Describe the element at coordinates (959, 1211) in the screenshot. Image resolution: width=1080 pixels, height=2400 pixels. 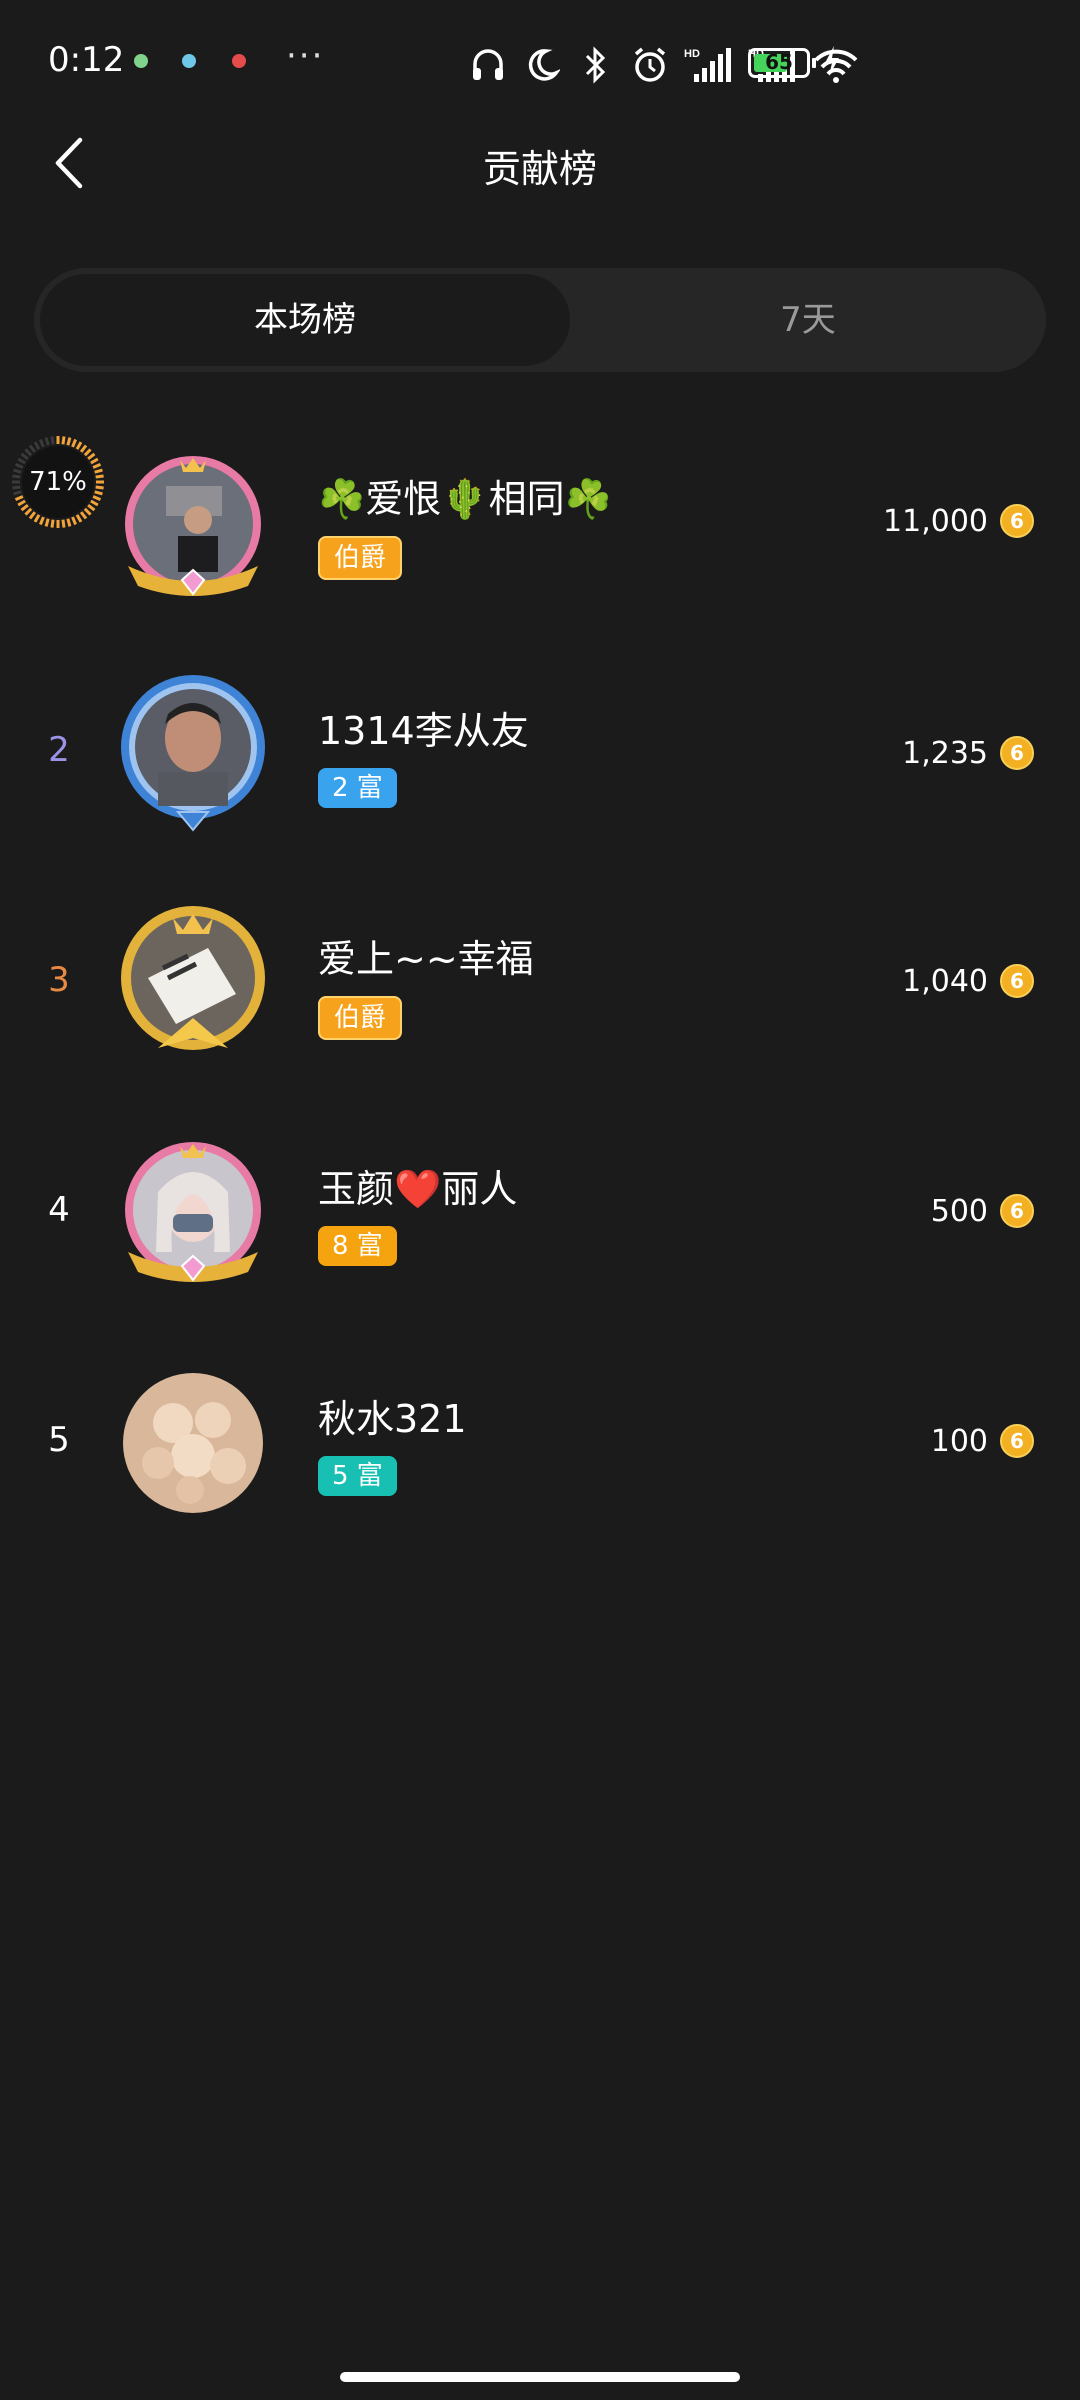
I see `contribution-value: 500` at that location.